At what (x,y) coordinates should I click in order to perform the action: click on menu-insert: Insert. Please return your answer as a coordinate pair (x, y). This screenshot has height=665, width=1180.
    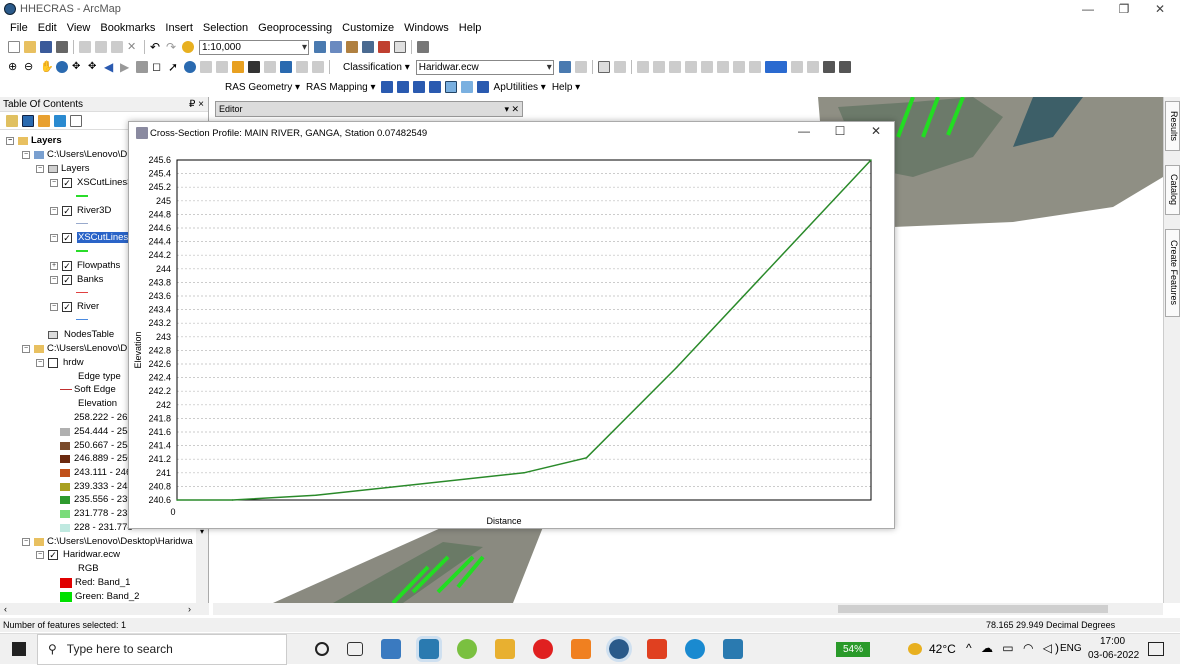
    Looking at the image, I should click on (179, 28).